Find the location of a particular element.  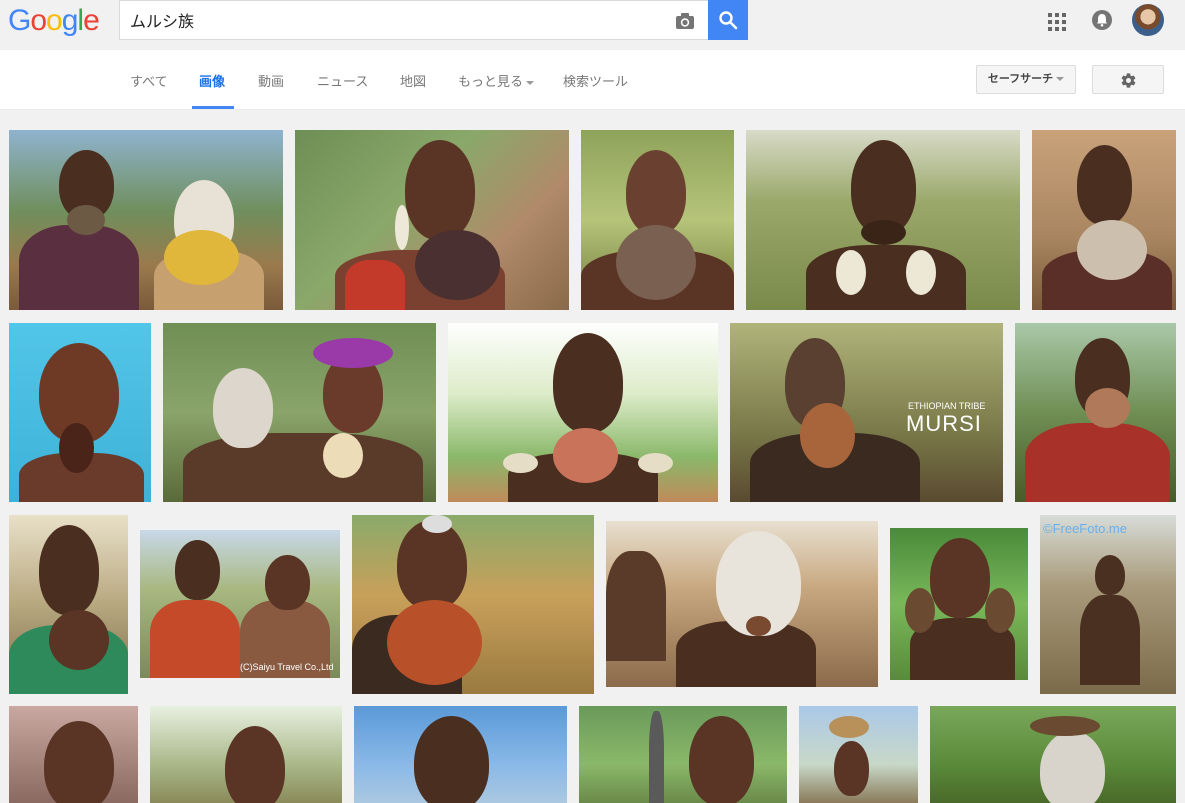

search-box is located at coordinates (413, 20).